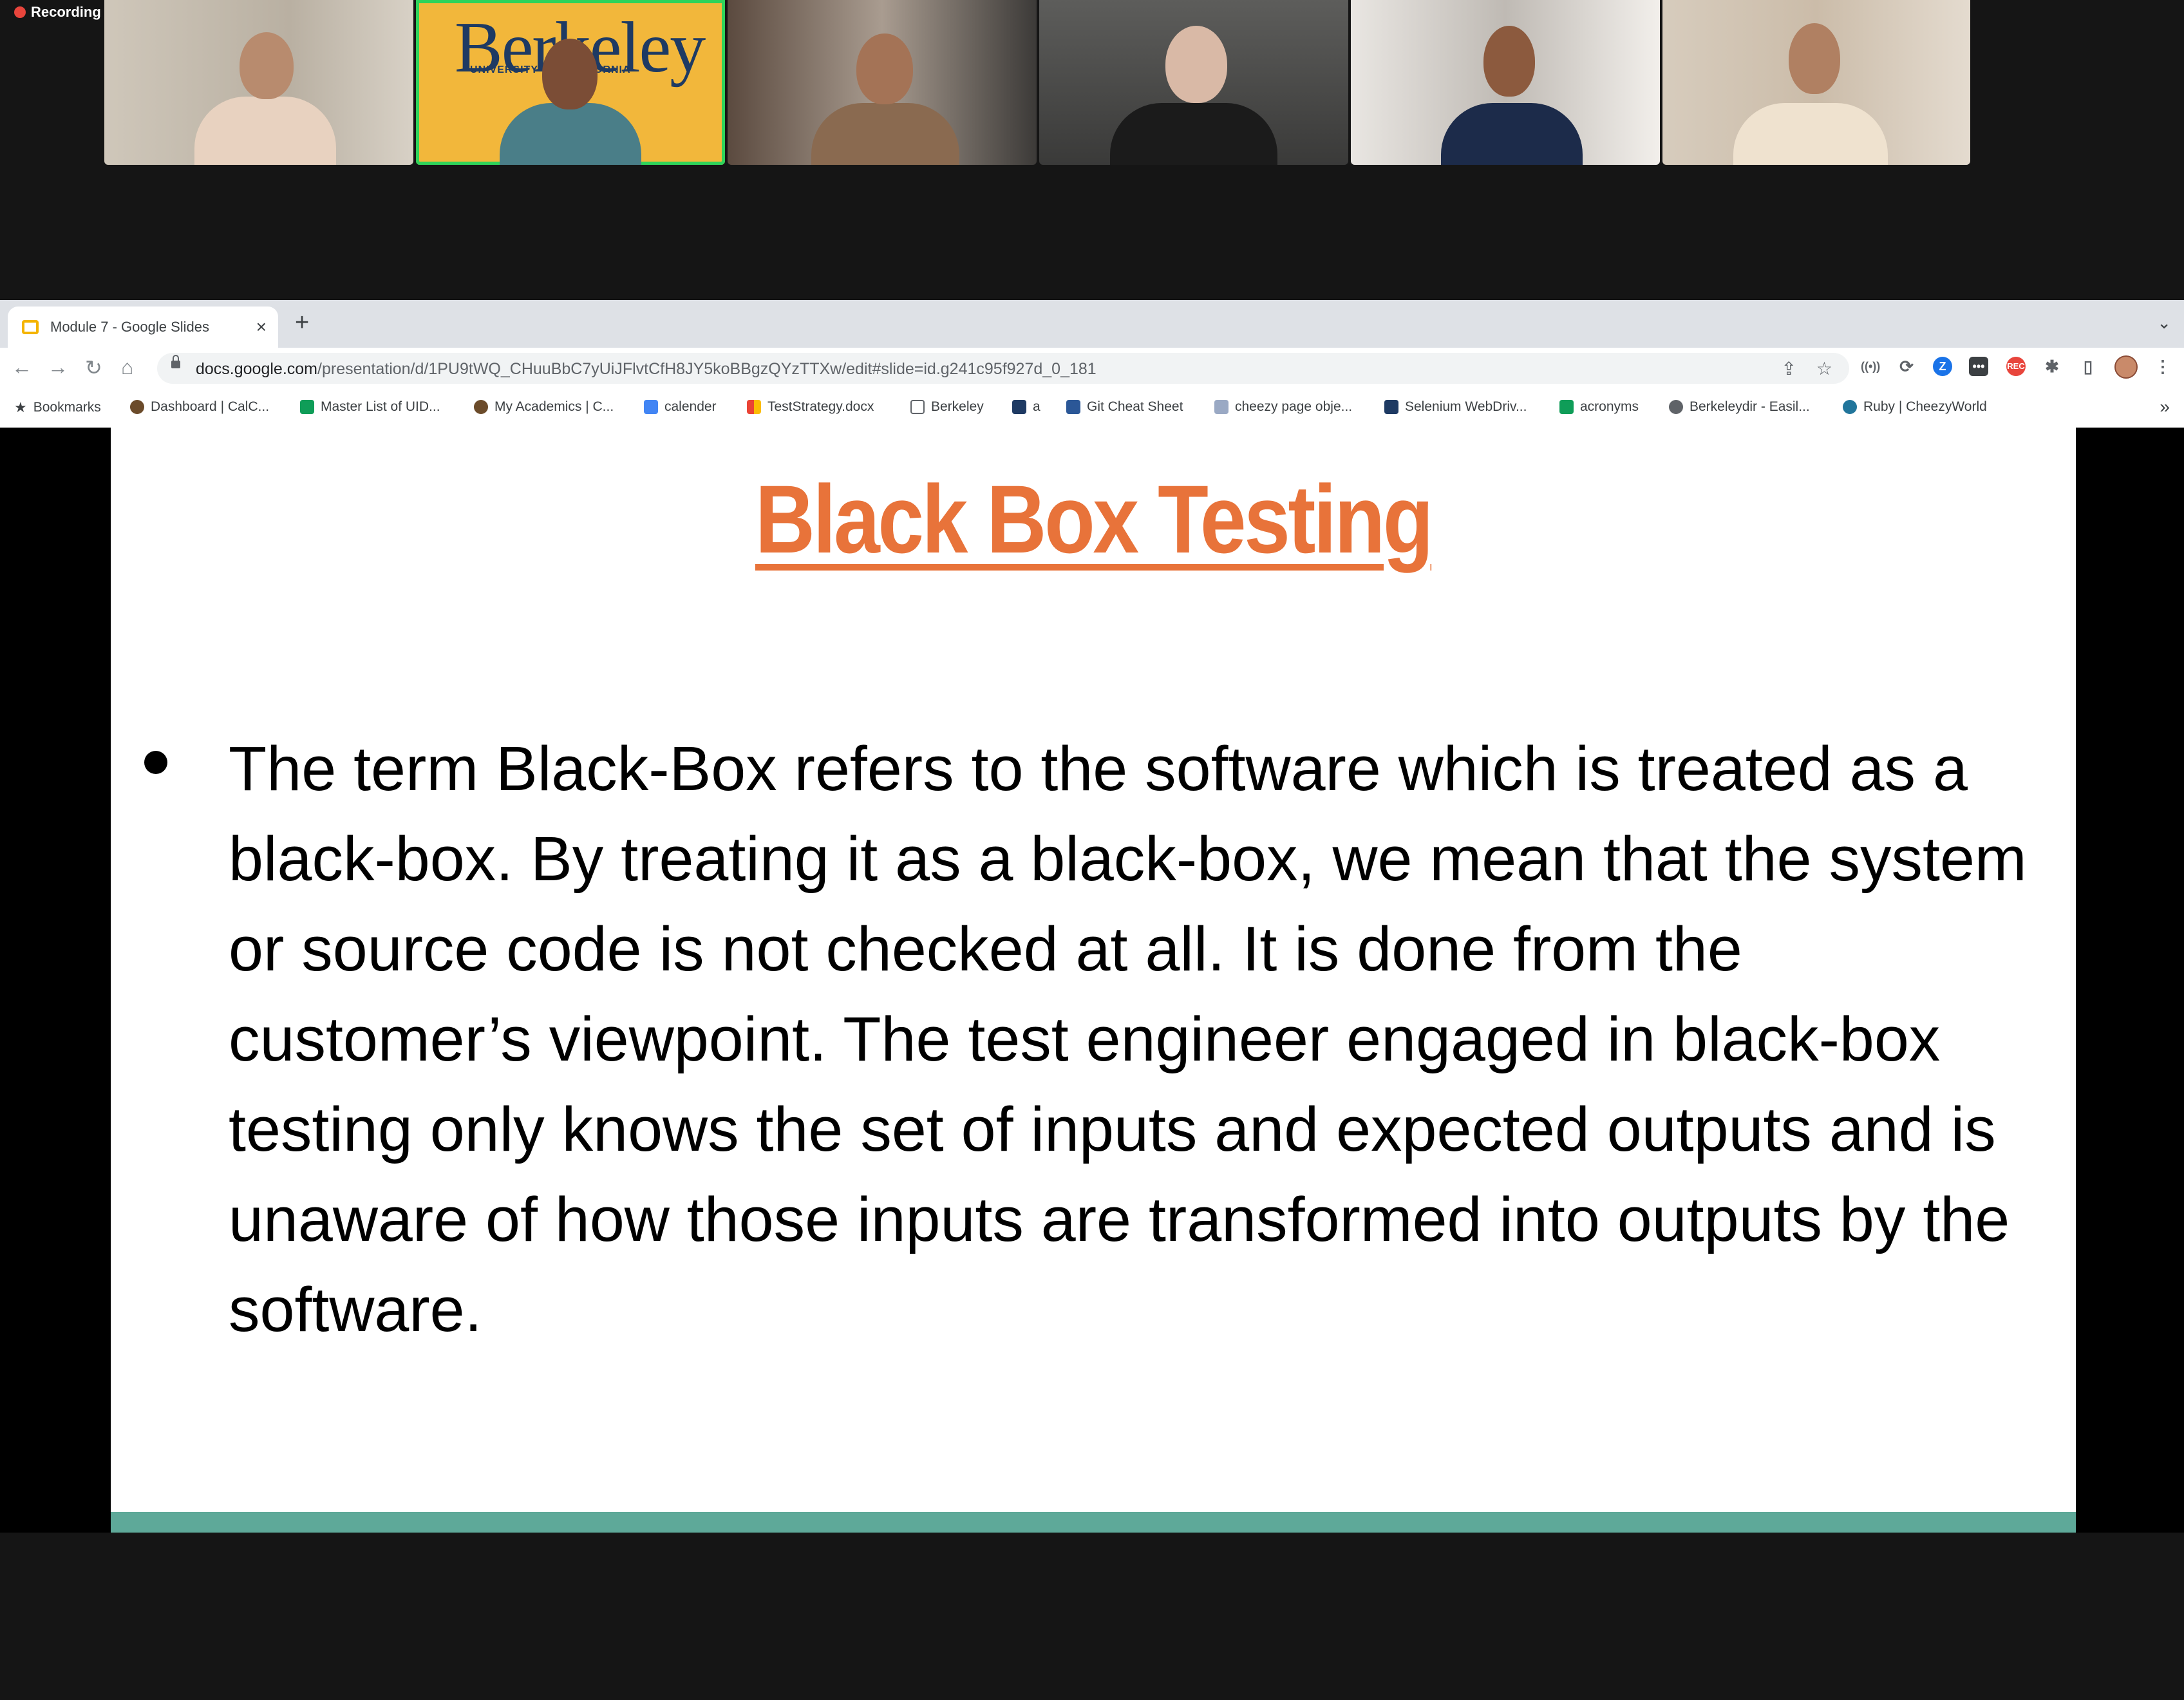 This screenshot has width=2184, height=1700. What do you see at coordinates (917, 407) in the screenshot?
I see `folder-icon` at bounding box center [917, 407].